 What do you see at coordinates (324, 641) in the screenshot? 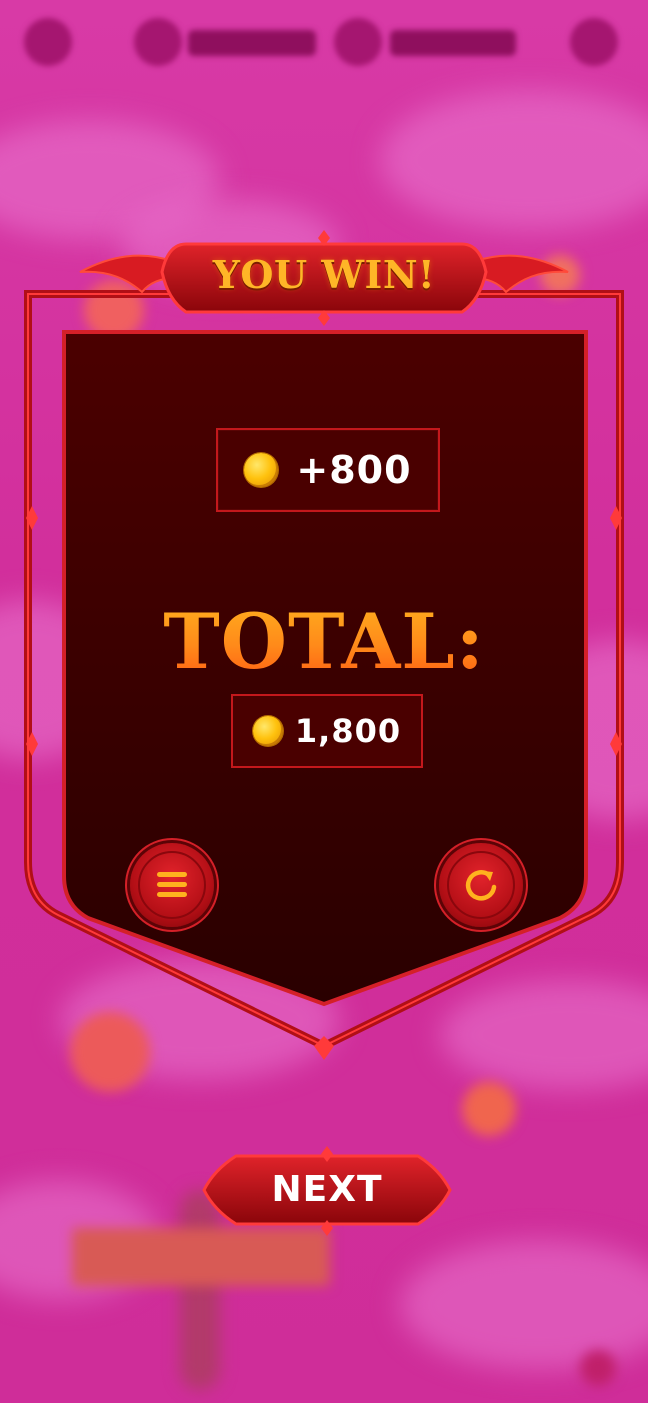
I see `total-label: TOTAL:` at bounding box center [324, 641].